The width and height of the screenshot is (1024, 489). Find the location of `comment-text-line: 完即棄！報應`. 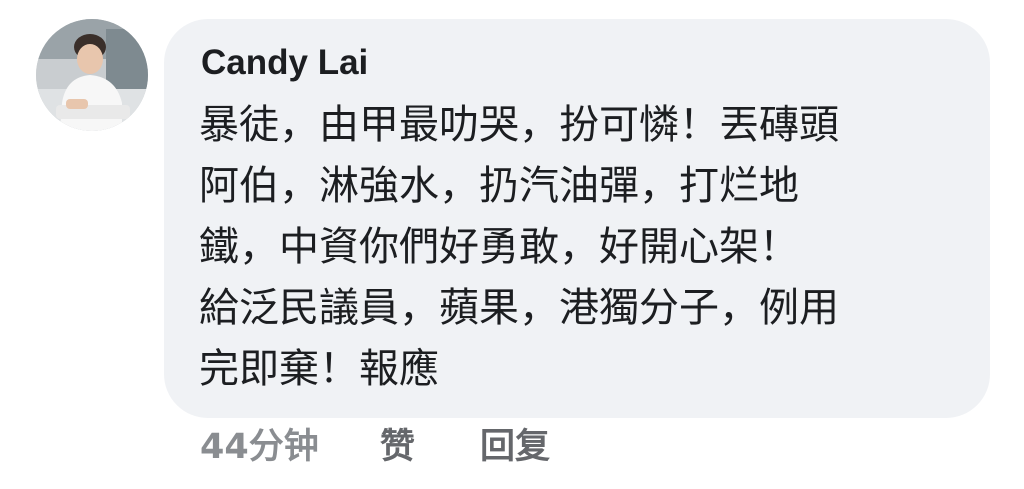

comment-text-line: 完即棄！報應 is located at coordinates (319, 369).